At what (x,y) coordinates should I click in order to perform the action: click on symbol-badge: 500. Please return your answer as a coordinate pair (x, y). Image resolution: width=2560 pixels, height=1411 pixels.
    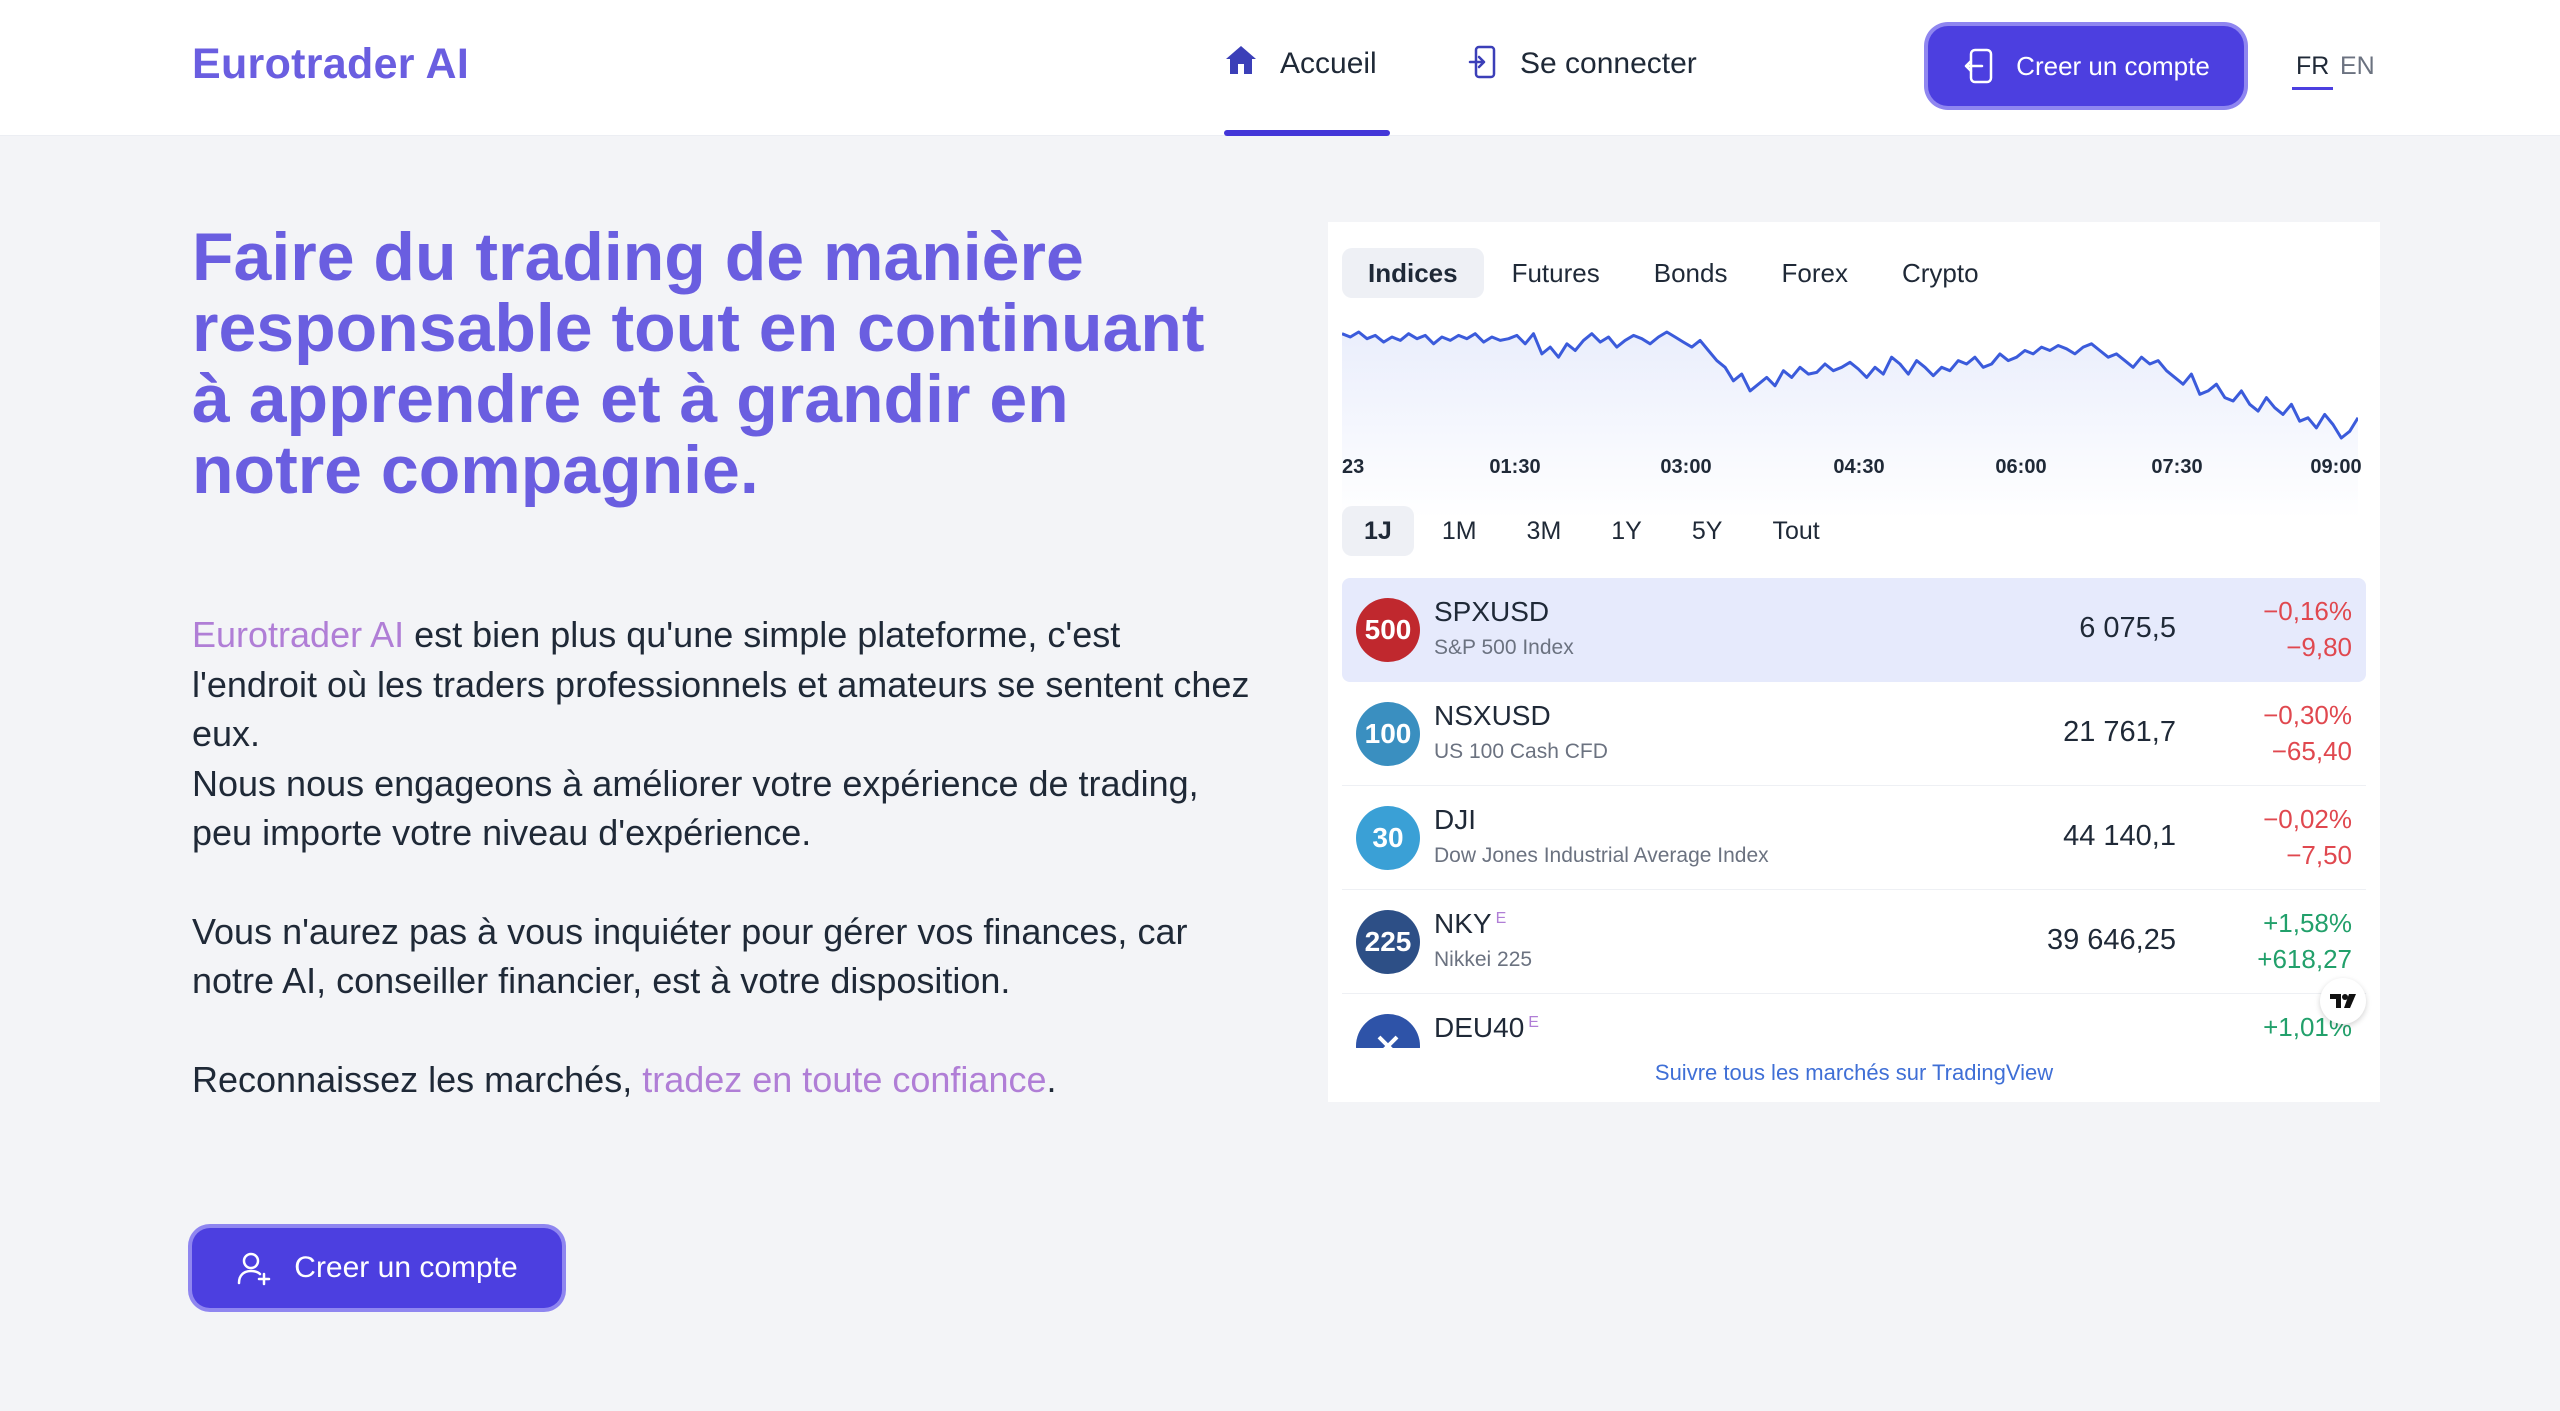
    Looking at the image, I should click on (1388, 630).